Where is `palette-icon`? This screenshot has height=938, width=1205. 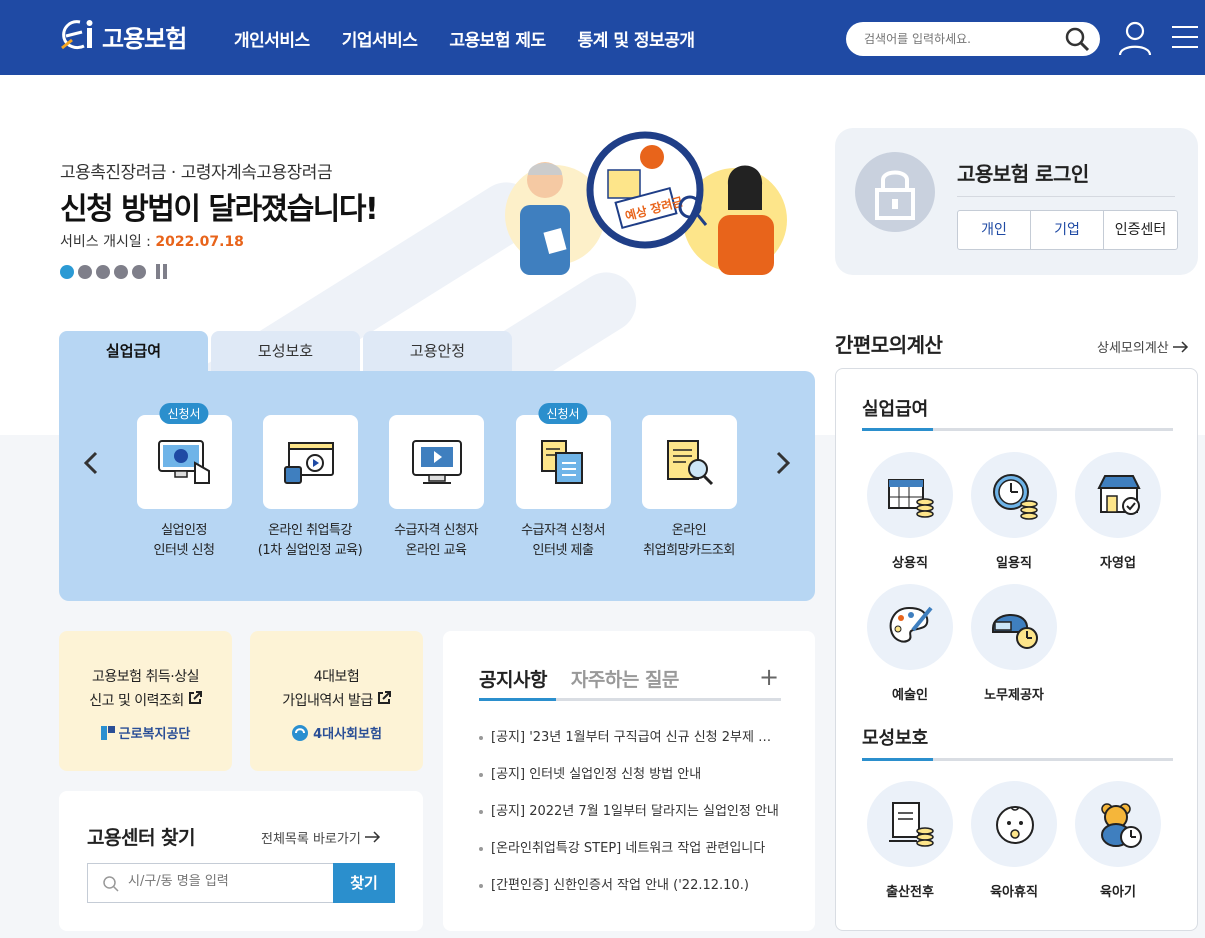
palette-icon is located at coordinates (911, 624).